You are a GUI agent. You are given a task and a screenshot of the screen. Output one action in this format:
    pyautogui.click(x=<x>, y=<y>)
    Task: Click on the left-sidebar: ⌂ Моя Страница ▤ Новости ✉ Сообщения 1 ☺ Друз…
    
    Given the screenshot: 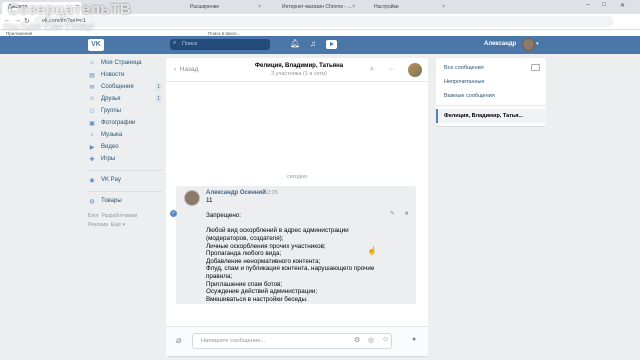 What is the action you would take?
    pyautogui.click(x=125, y=144)
    